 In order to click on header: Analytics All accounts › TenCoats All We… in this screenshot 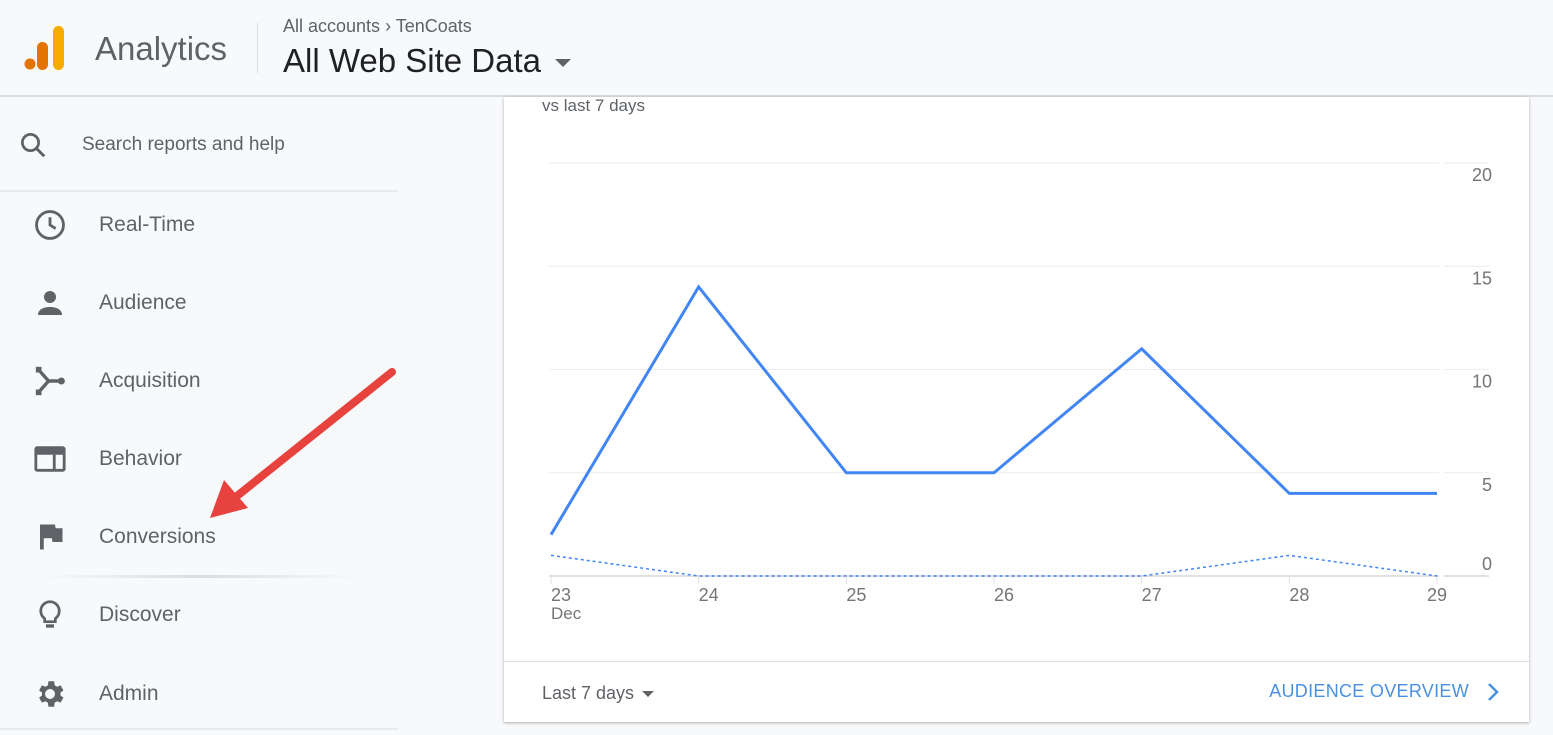, I will do `click(776, 48)`.